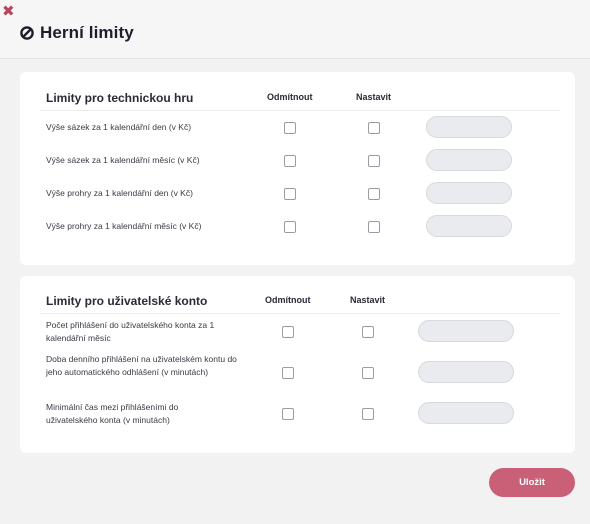  Describe the element at coordinates (124, 226) in the screenshot. I see `limit-label: Výše prohry za 1 kalendářní měsíc (v Kč)` at that location.